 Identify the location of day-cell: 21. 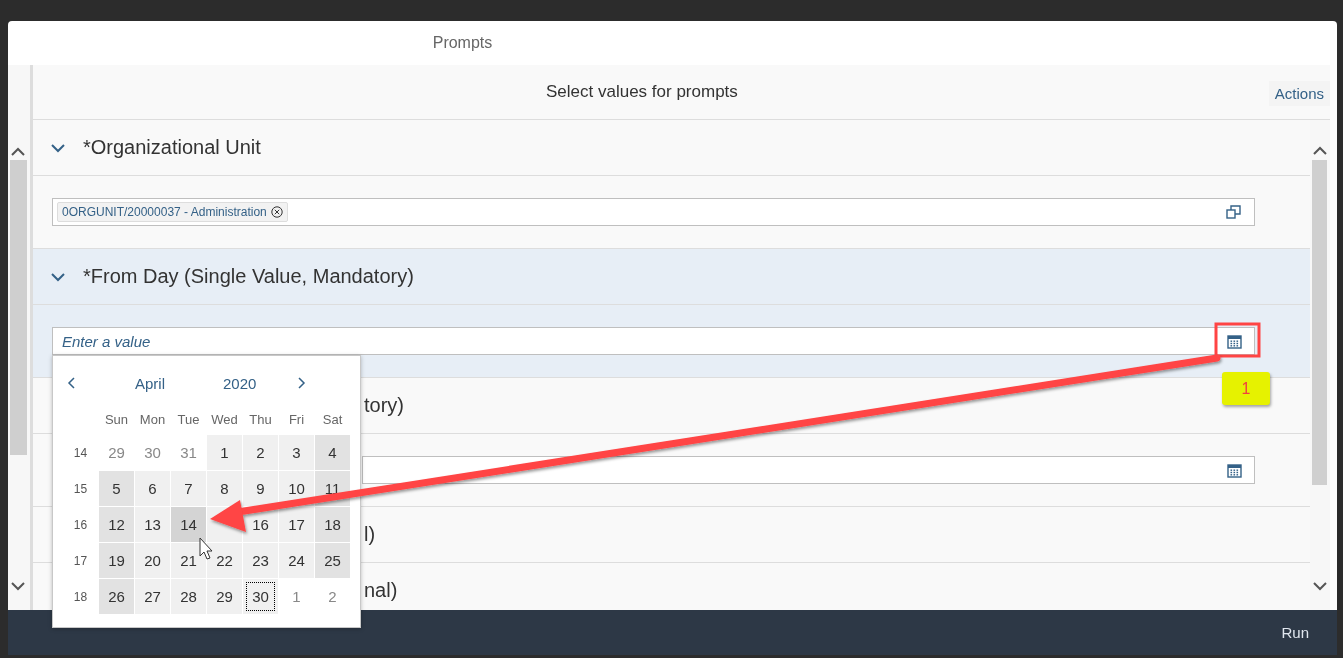
(188, 560).